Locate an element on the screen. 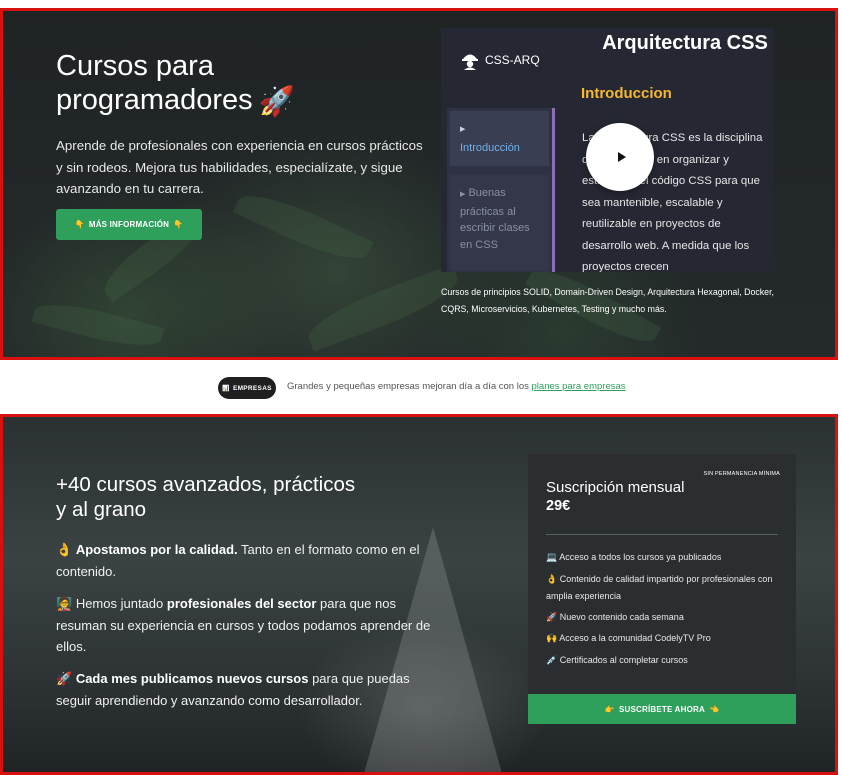 The height and width of the screenshot is (775, 842). play-button is located at coordinates (620, 157).